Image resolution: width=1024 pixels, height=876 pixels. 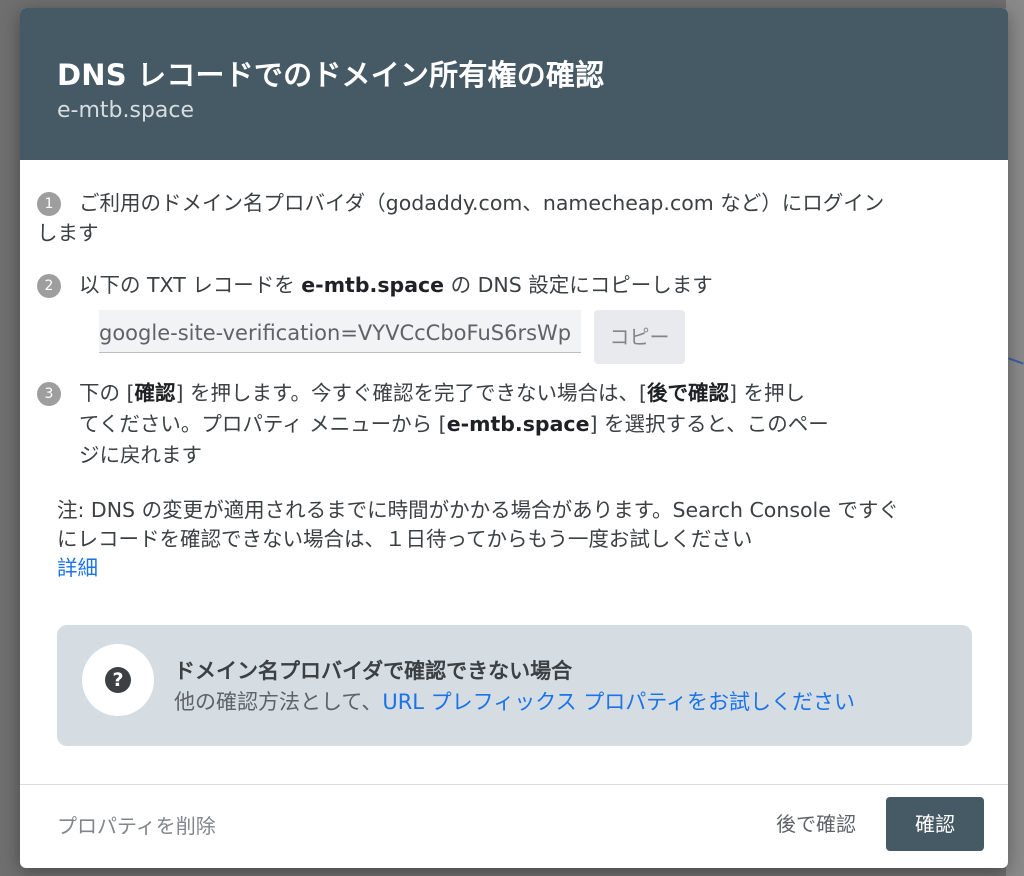 I want to click on note-line-2: にレコードを確認できない場合は、１日待ってからもう一度お試しください, so click(x=405, y=539).